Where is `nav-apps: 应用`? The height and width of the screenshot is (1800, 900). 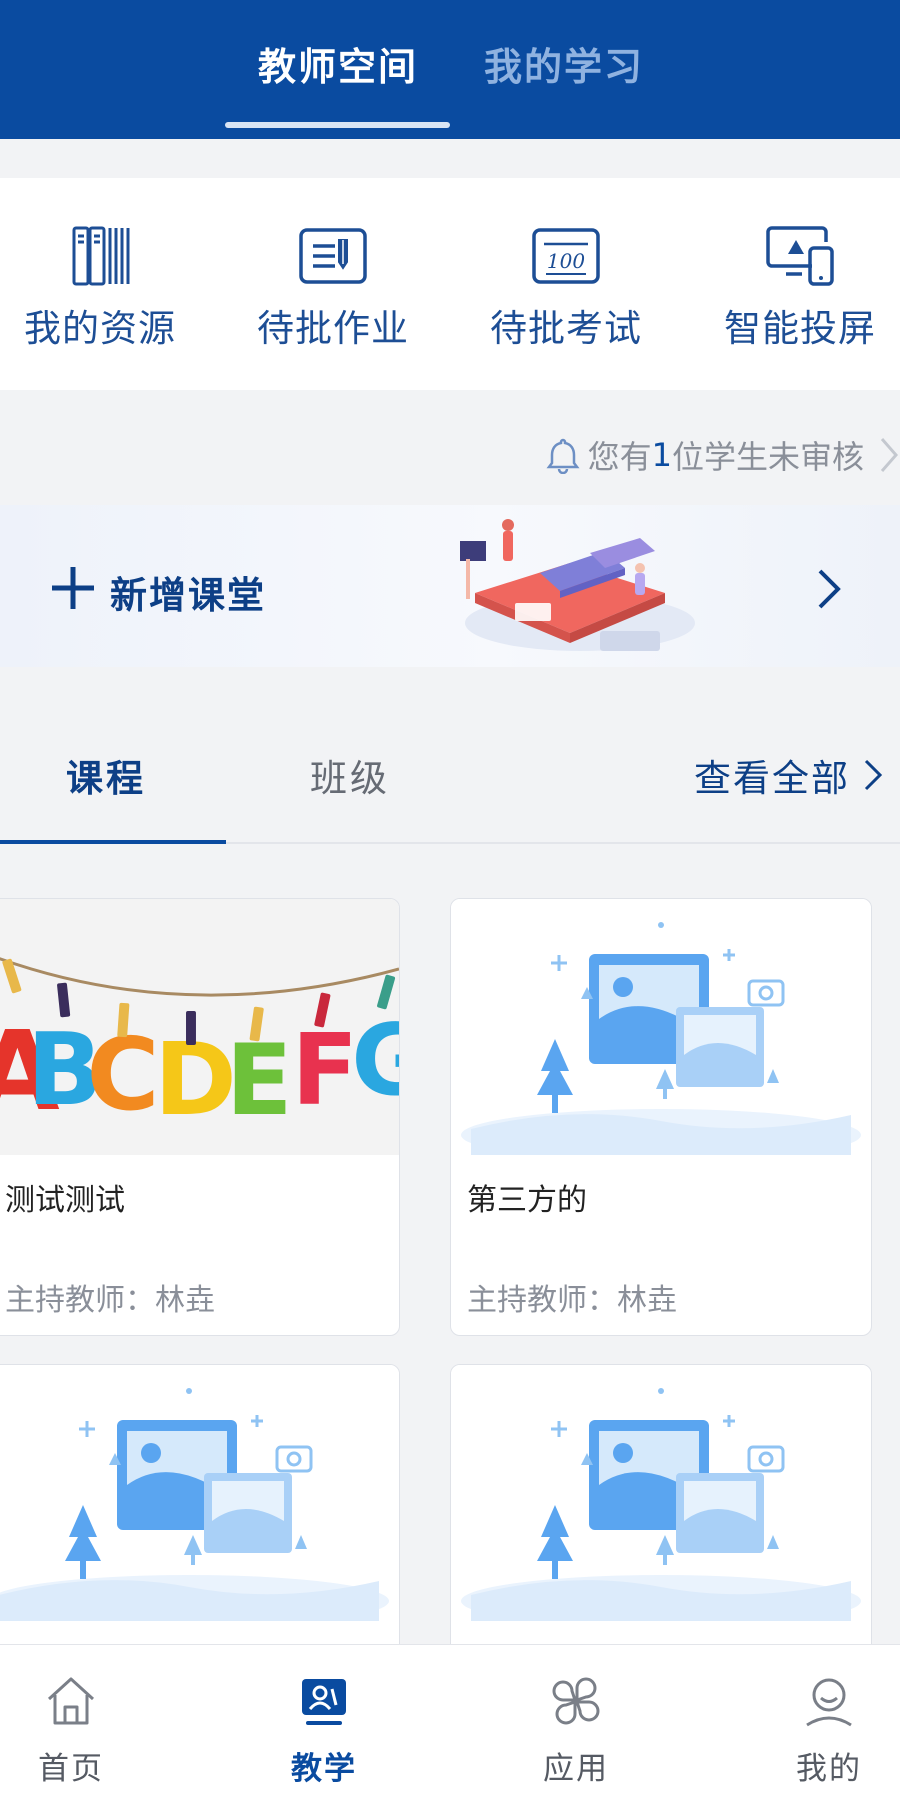
nav-apps: 应用 is located at coordinates (576, 1730).